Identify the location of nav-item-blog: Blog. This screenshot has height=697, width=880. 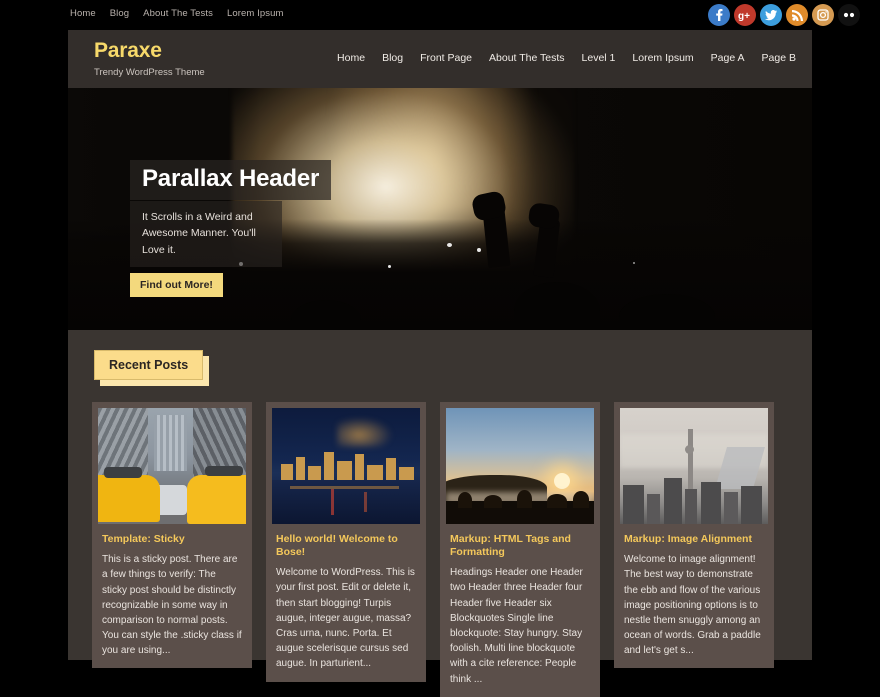
(392, 58).